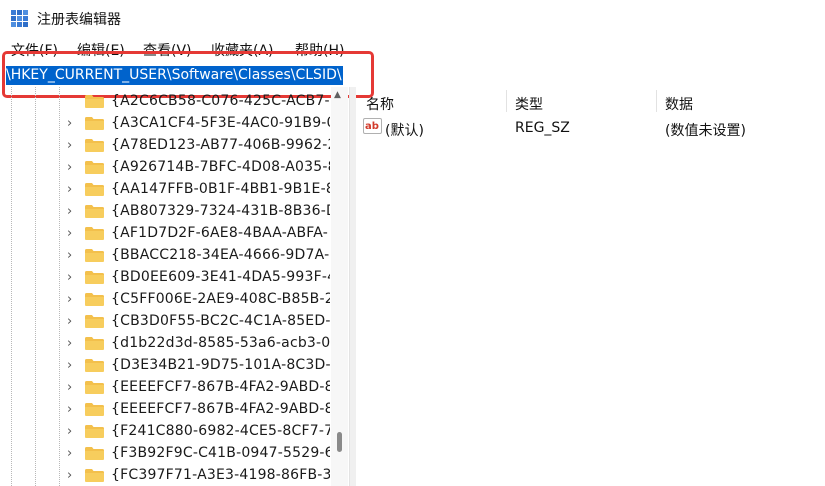 This screenshot has width=825, height=486. I want to click on value-name: (默认), so click(404, 131).